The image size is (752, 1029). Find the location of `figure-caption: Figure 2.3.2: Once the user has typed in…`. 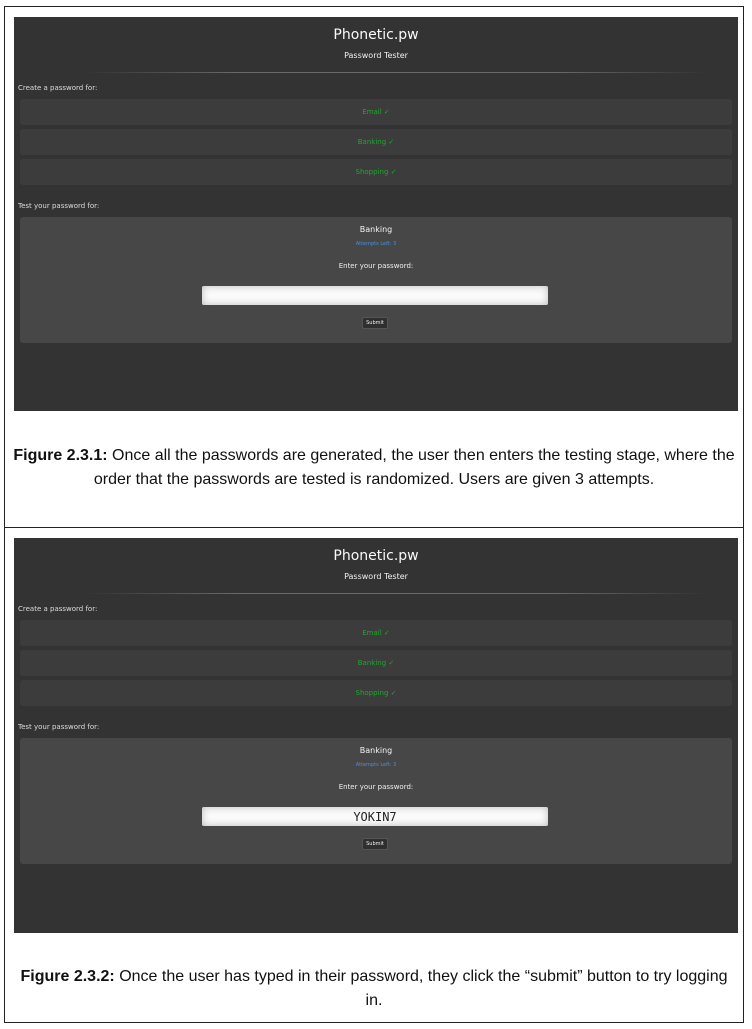

figure-caption: Figure 2.3.2: Once the user has typed in… is located at coordinates (374, 989).